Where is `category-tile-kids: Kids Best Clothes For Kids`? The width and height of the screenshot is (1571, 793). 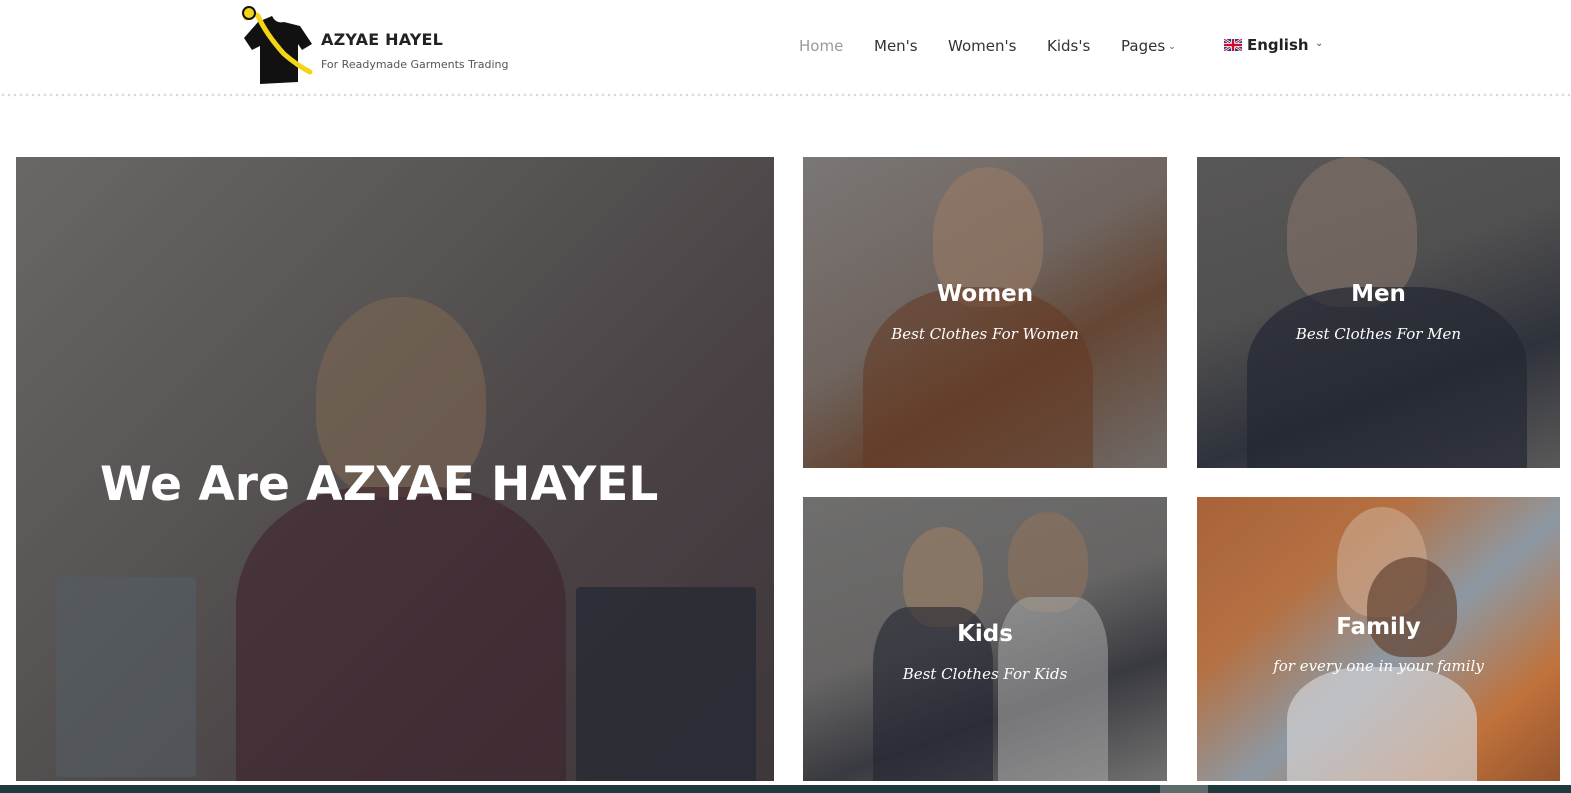 category-tile-kids: Kids Best Clothes For Kids is located at coordinates (985, 639).